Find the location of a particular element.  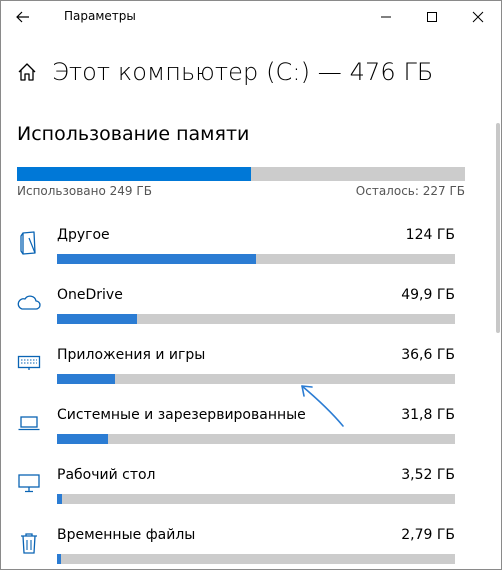

category-label: Системные и зарезервированные is located at coordinates (181, 415).